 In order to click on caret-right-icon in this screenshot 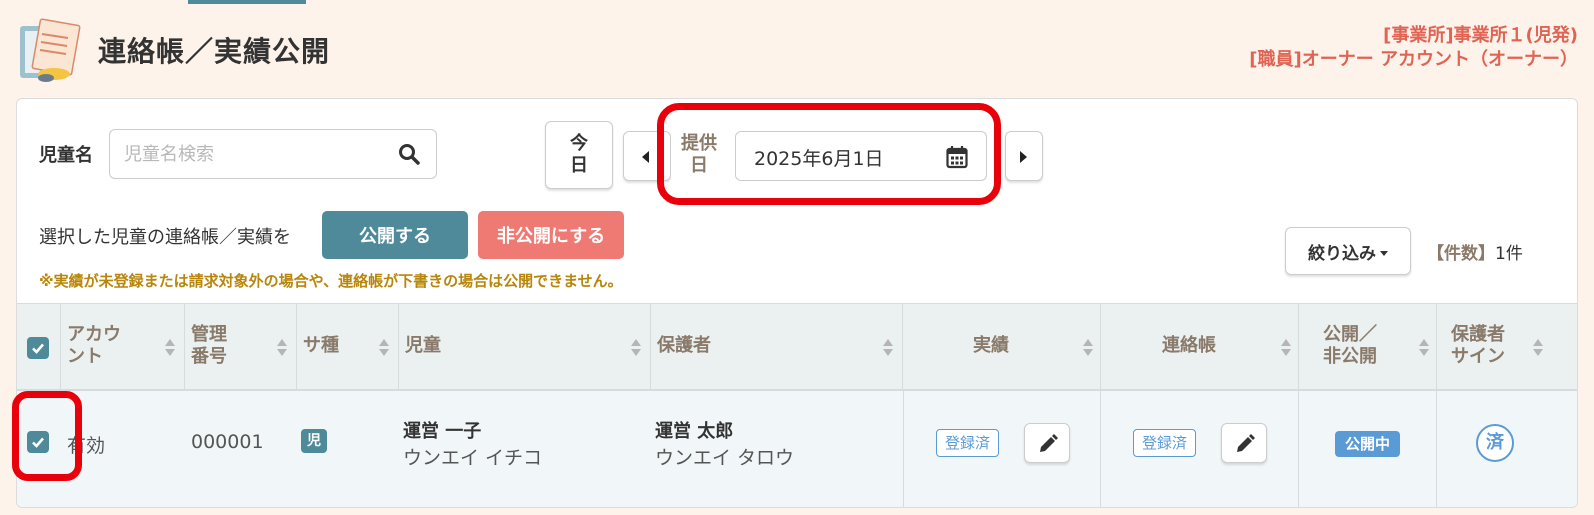, I will do `click(1023, 157)`.